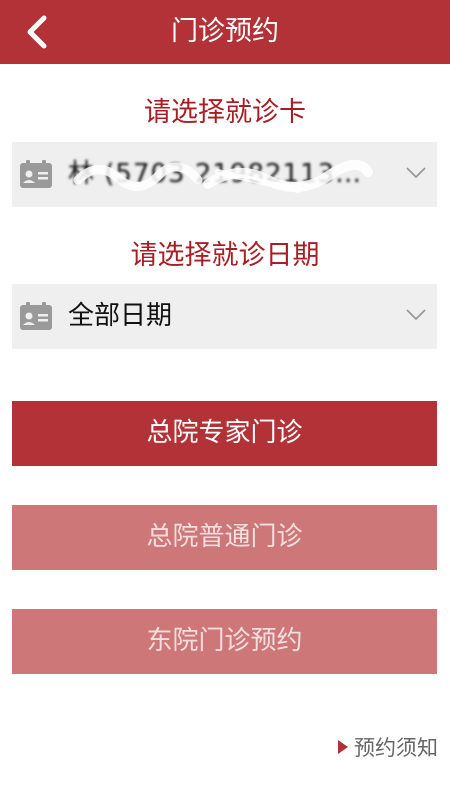  What do you see at coordinates (224, 537) in the screenshot?
I see `general-clinic-button: 总院普通门诊` at bounding box center [224, 537].